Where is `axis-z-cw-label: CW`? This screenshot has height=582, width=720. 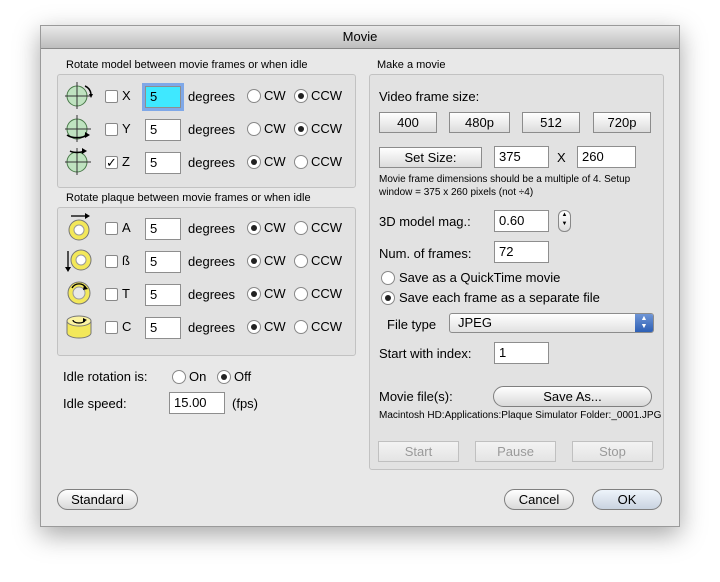 axis-z-cw-label: CW is located at coordinates (275, 161).